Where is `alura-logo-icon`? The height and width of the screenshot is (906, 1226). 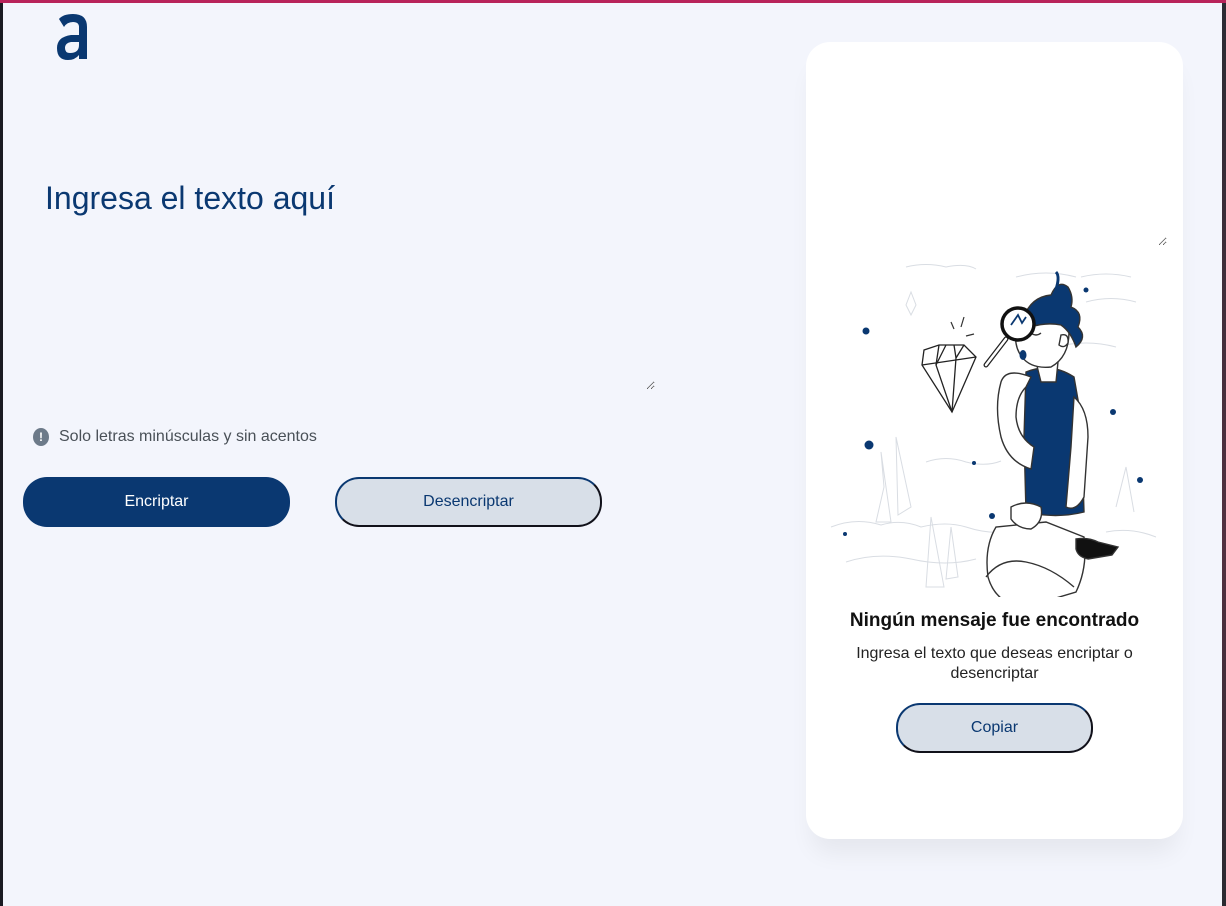
alura-logo-icon is located at coordinates (72, 37).